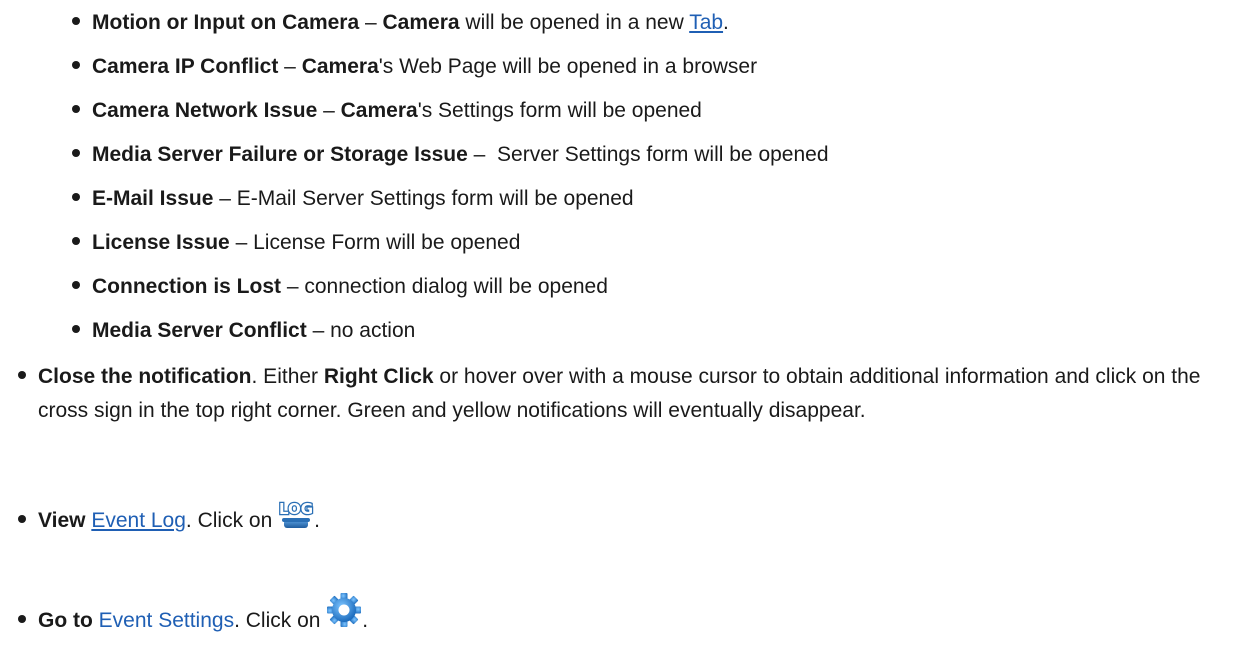  Describe the element at coordinates (226, 22) in the screenshot. I see `item-title: Motion or Input on Camera` at that location.